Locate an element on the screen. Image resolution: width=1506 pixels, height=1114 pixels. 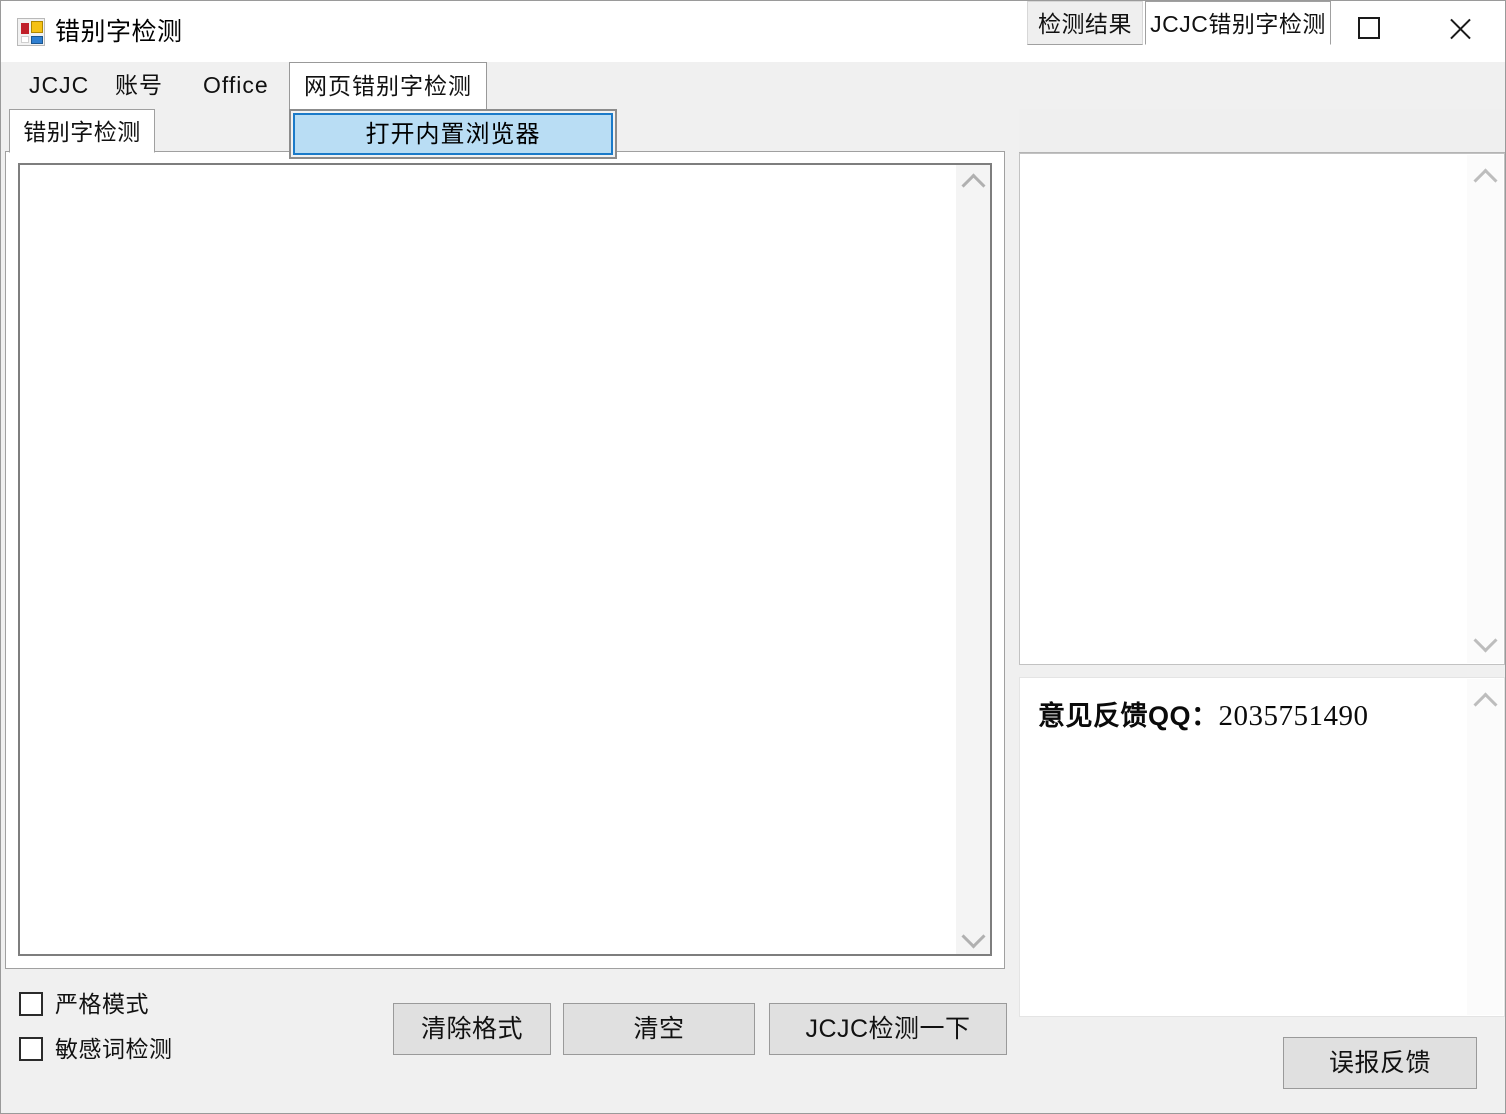
checkbox-label-sensitive-word: 敏感词检测 is located at coordinates (114, 1049).